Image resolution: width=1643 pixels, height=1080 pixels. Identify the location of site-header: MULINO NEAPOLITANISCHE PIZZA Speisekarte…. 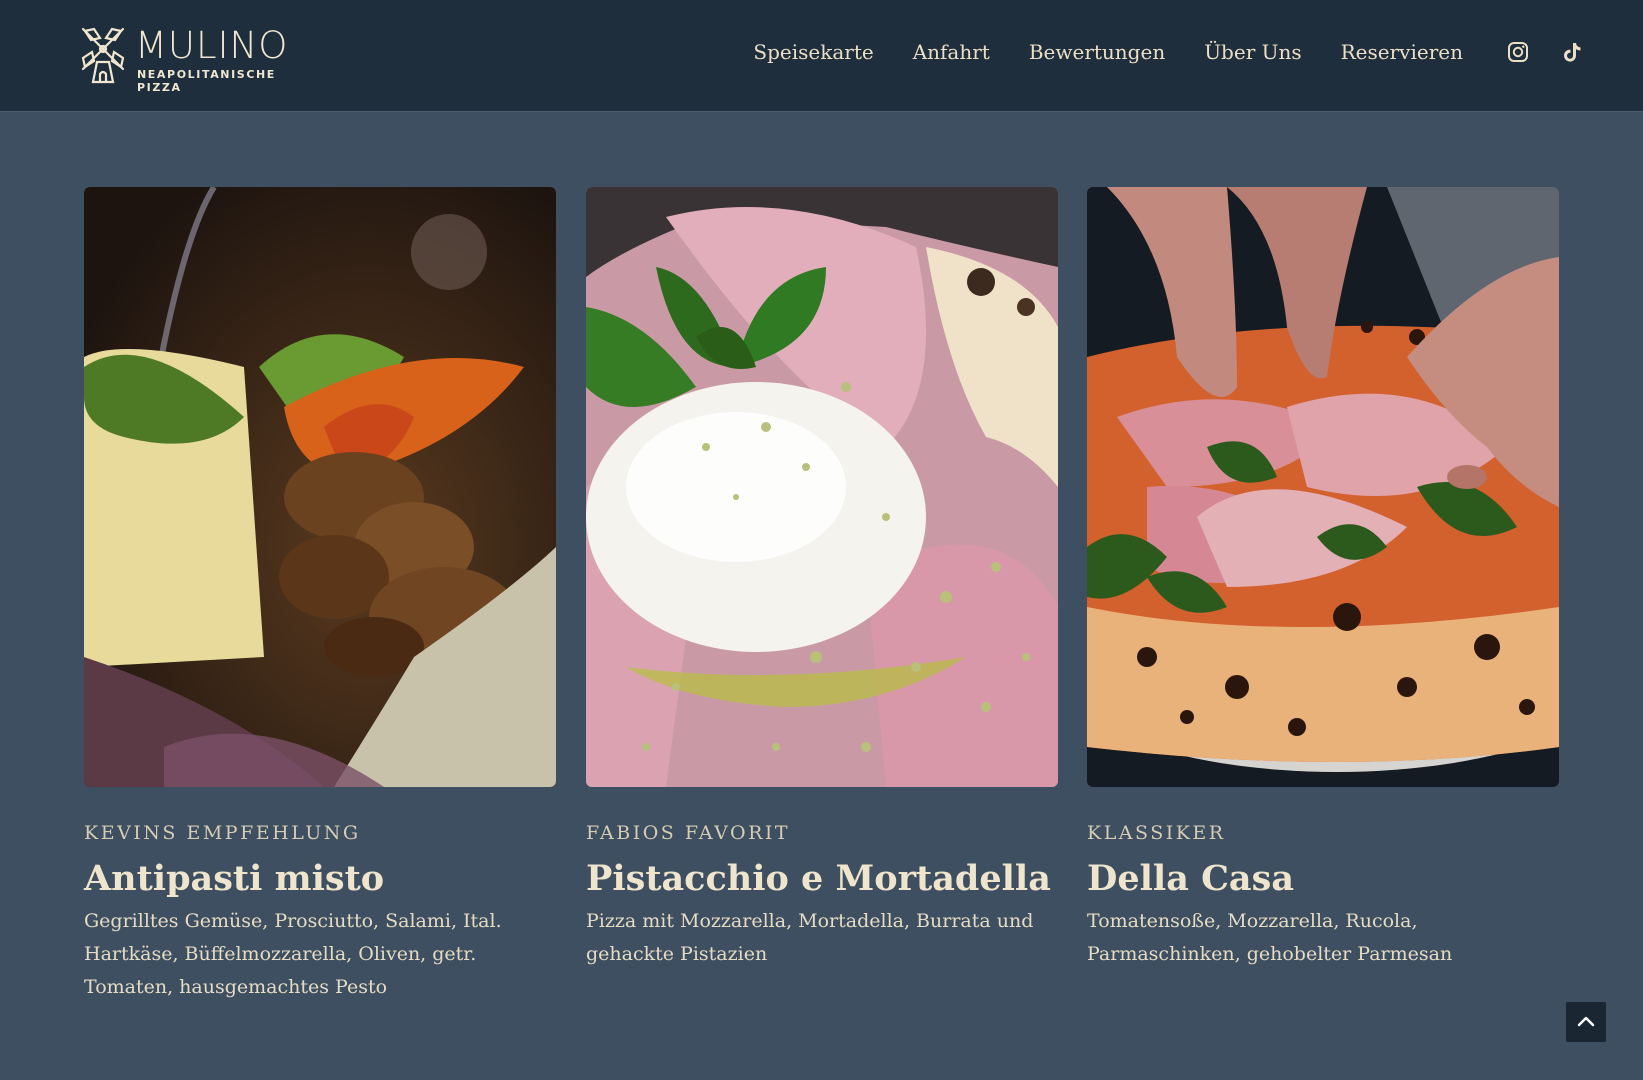
(821, 56).